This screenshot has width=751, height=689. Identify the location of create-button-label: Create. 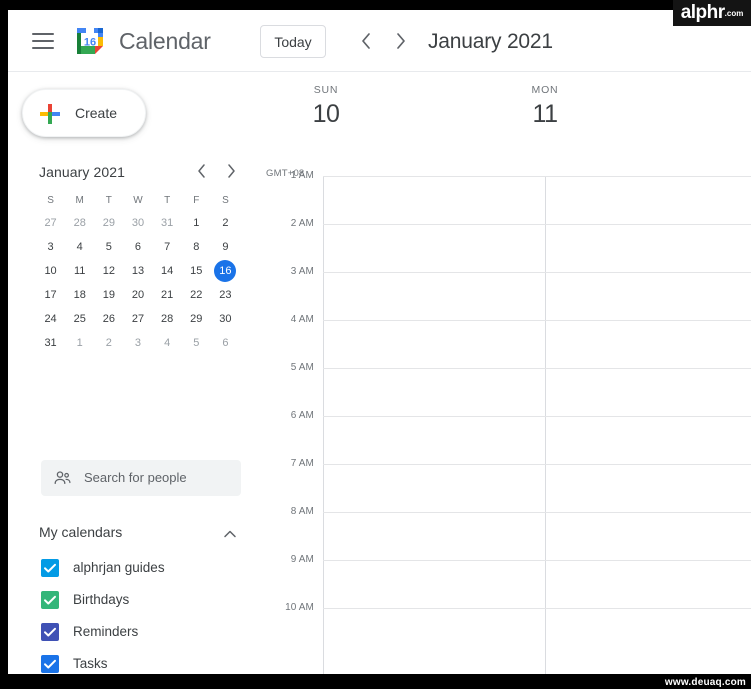
(96, 113).